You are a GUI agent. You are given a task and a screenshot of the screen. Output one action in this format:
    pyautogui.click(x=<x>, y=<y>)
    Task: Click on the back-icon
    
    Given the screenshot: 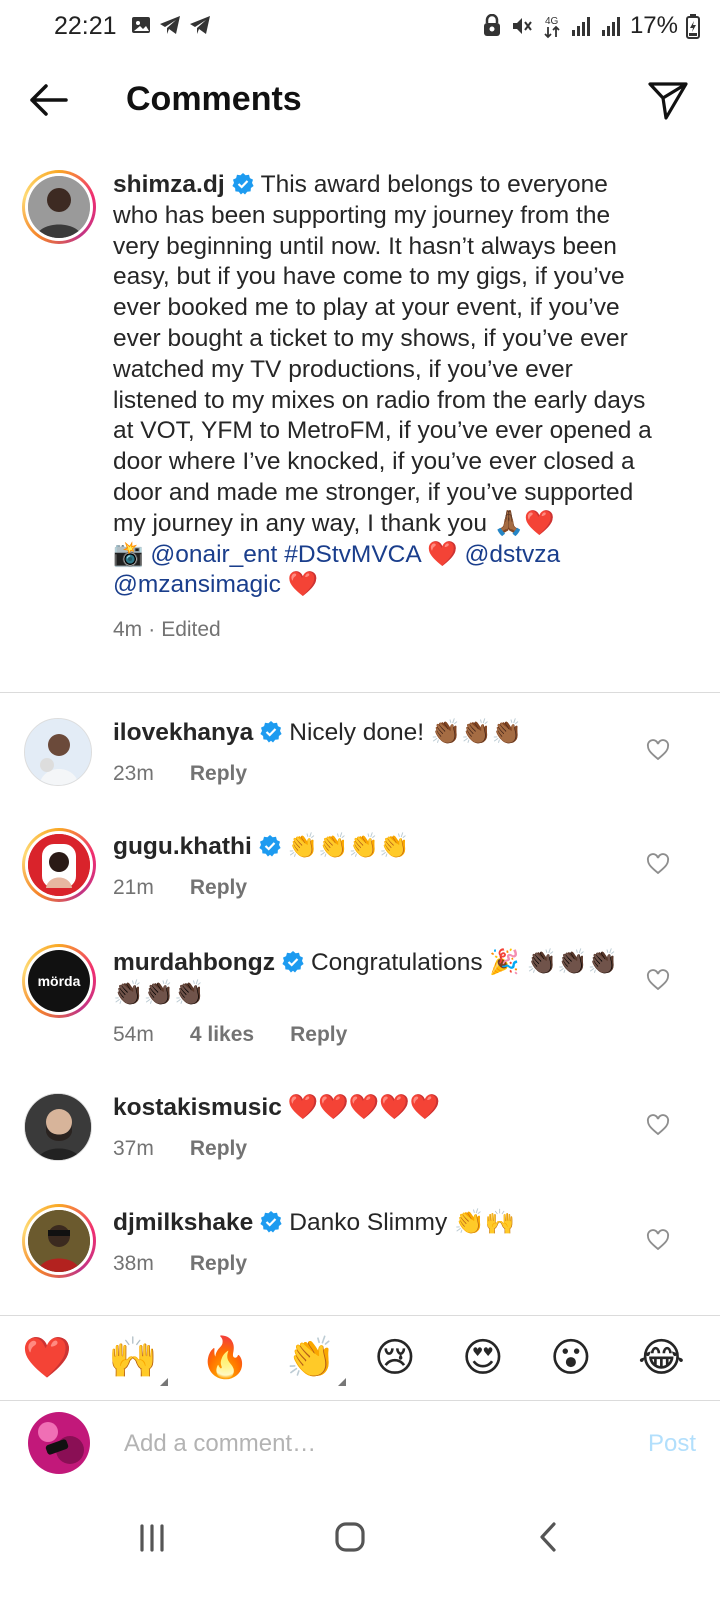 What is the action you would take?
    pyautogui.click(x=548, y=1537)
    